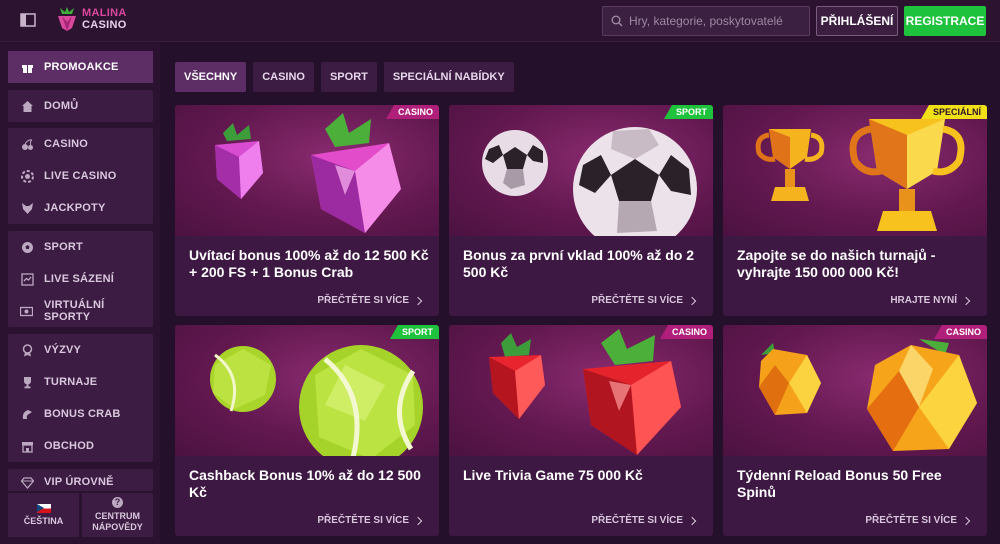 The image size is (1000, 544). What do you see at coordinates (66, 144) in the screenshot?
I see `sidebar-item-label: CASINO` at bounding box center [66, 144].